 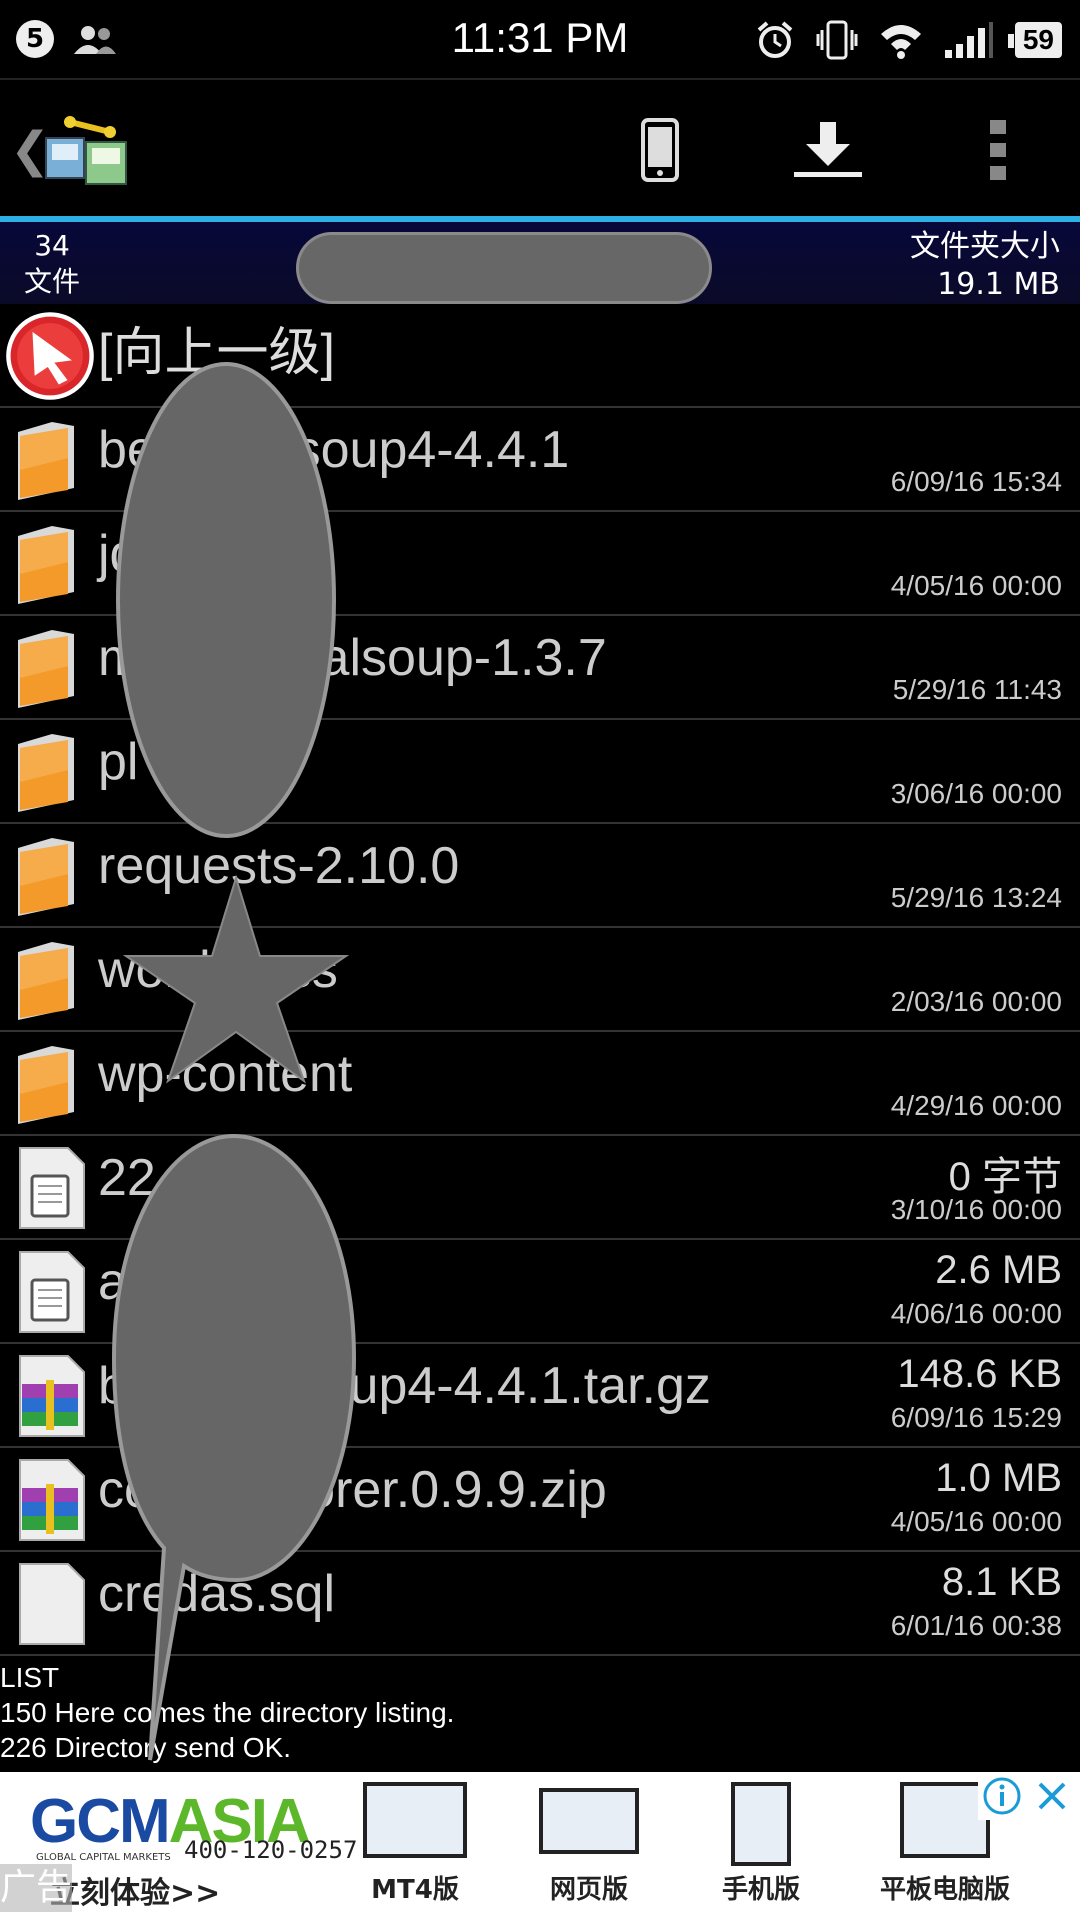 I want to click on folder-row: wordpress 2/03/16 00:00, so click(x=540, y=980).